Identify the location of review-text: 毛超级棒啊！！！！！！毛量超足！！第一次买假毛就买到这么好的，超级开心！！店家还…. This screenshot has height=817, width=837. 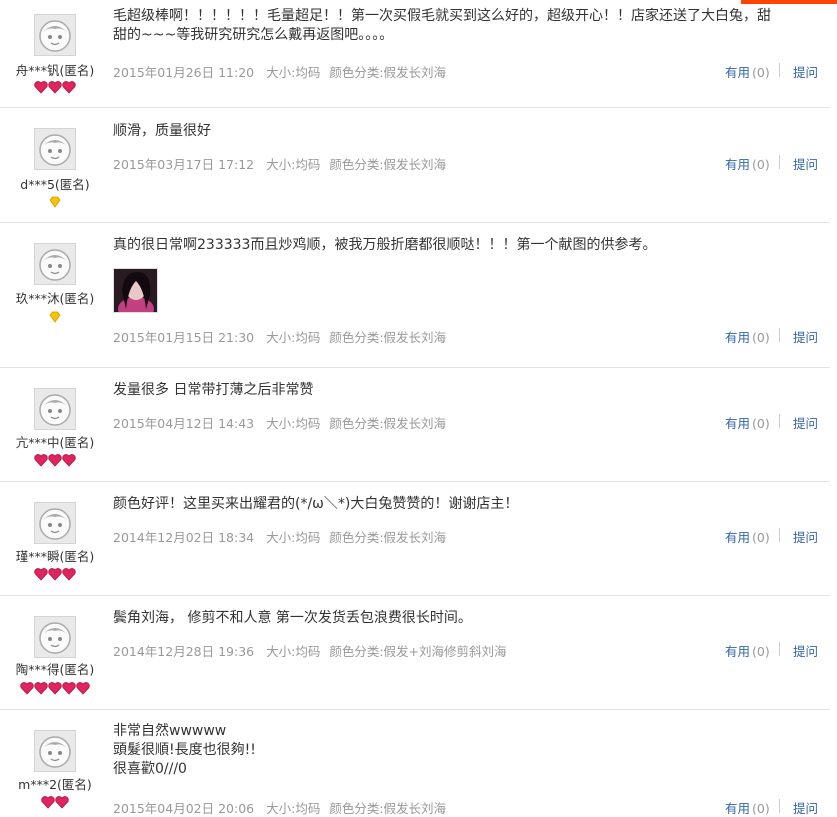
(442, 25).